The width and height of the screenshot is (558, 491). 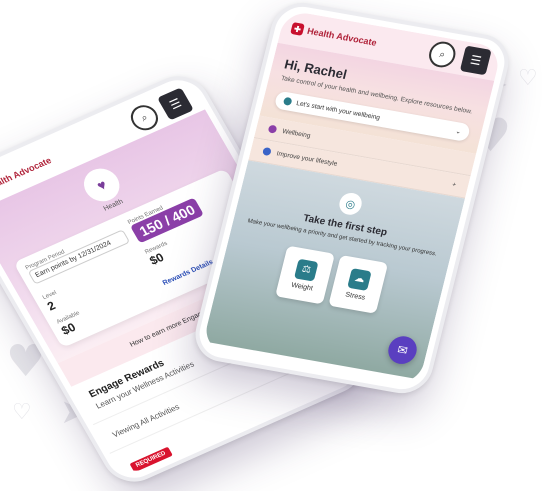 I want to click on tile-label: Stress, so click(x=355, y=296).